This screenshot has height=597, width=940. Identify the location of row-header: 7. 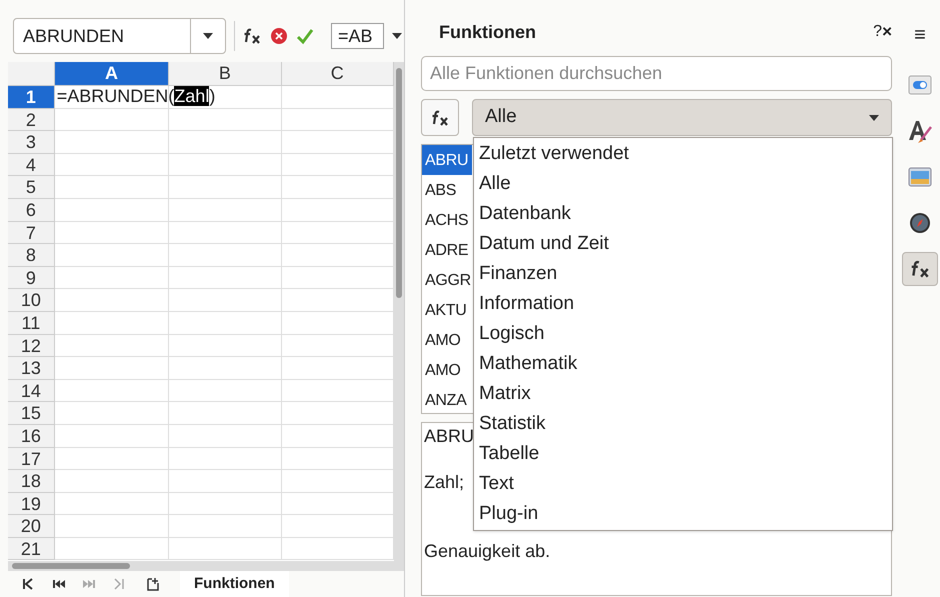
(31, 233).